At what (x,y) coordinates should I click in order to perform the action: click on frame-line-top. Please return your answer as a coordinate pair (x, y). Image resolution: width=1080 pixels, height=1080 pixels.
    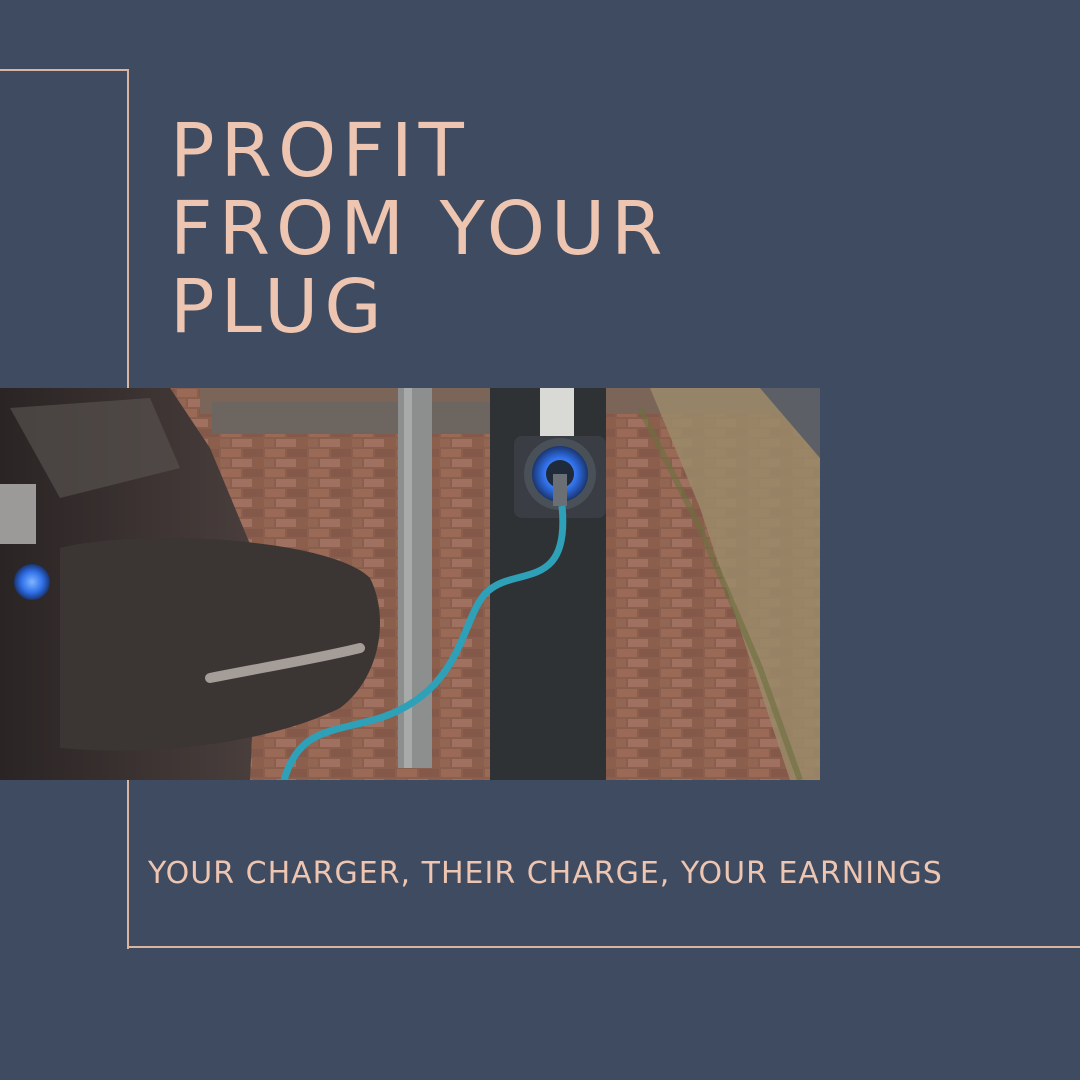
    Looking at the image, I should click on (64, 70).